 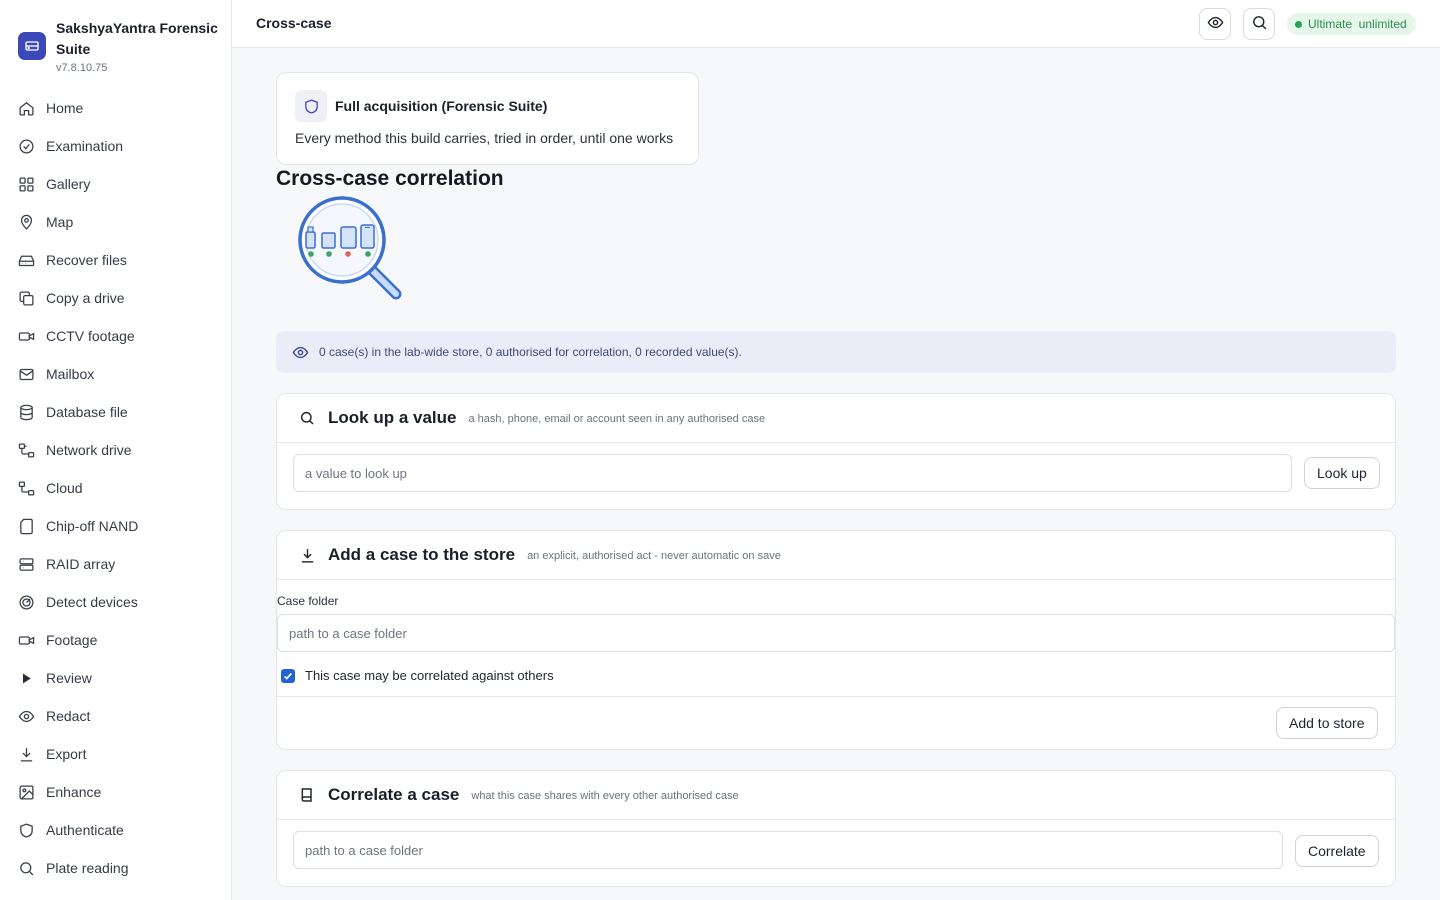 I want to click on view-toggle-button, so click(x=1215, y=24).